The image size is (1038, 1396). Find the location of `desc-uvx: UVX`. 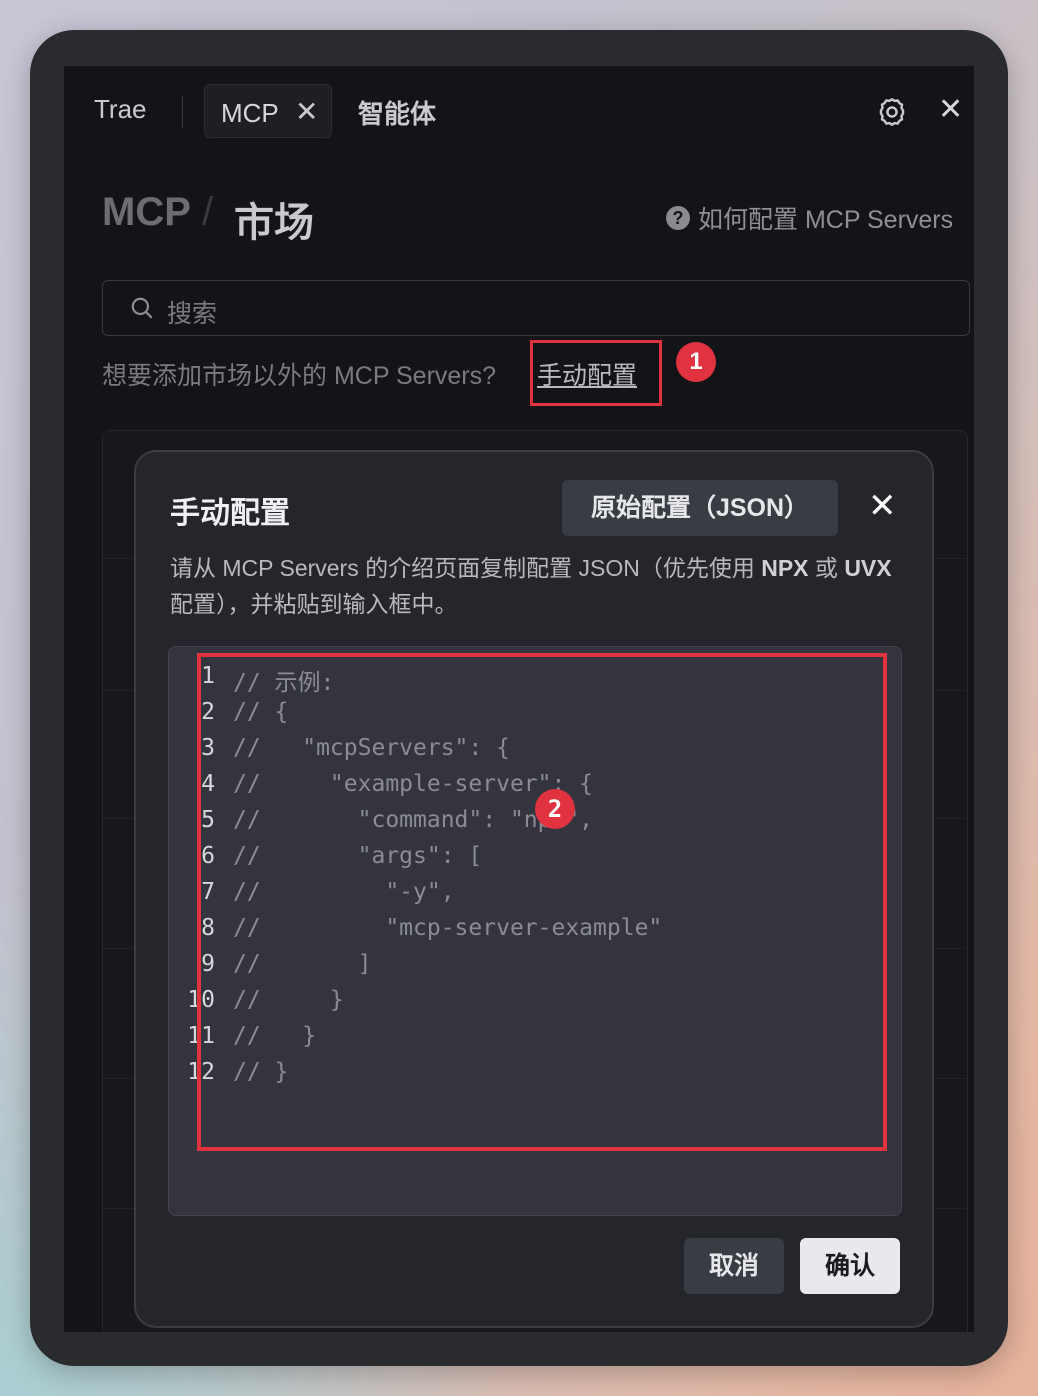

desc-uvx: UVX is located at coordinates (868, 568).